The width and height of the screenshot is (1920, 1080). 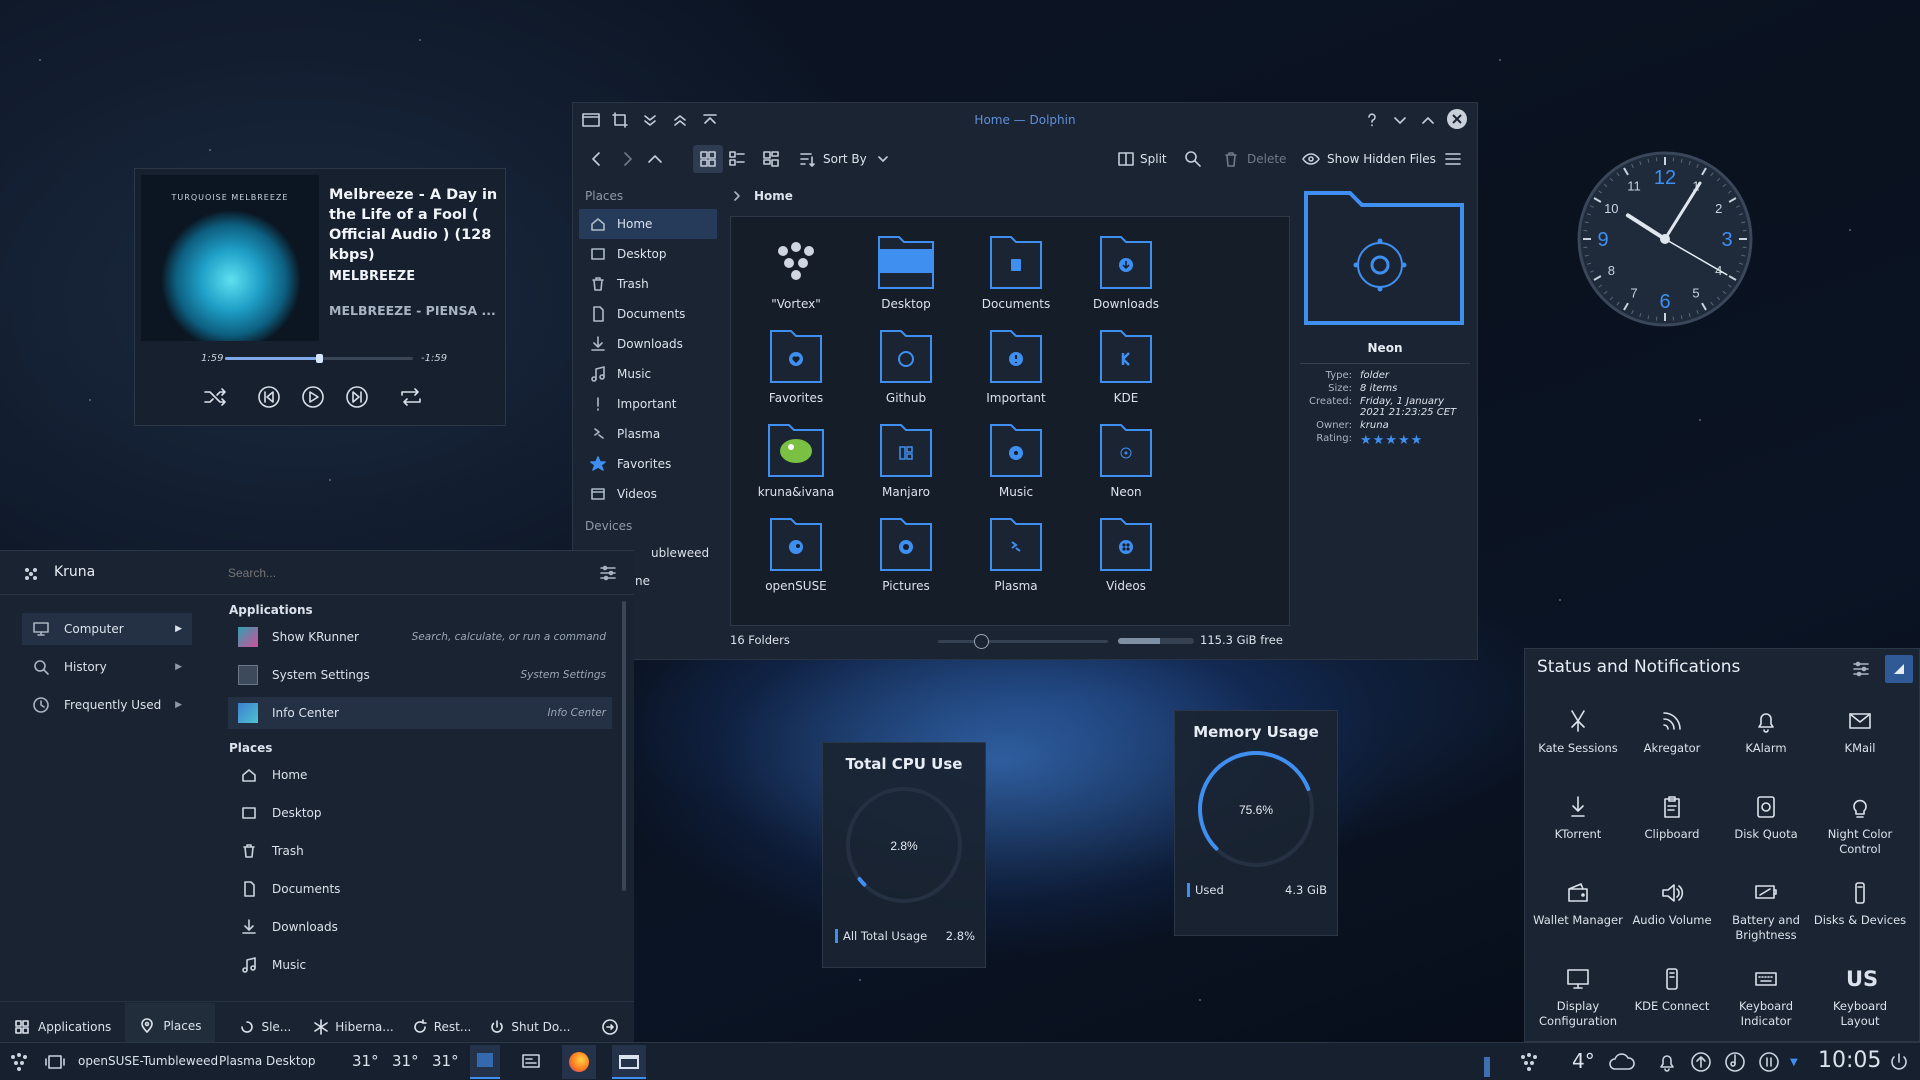 What do you see at coordinates (771, 159) in the screenshot?
I see `details-view-button` at bounding box center [771, 159].